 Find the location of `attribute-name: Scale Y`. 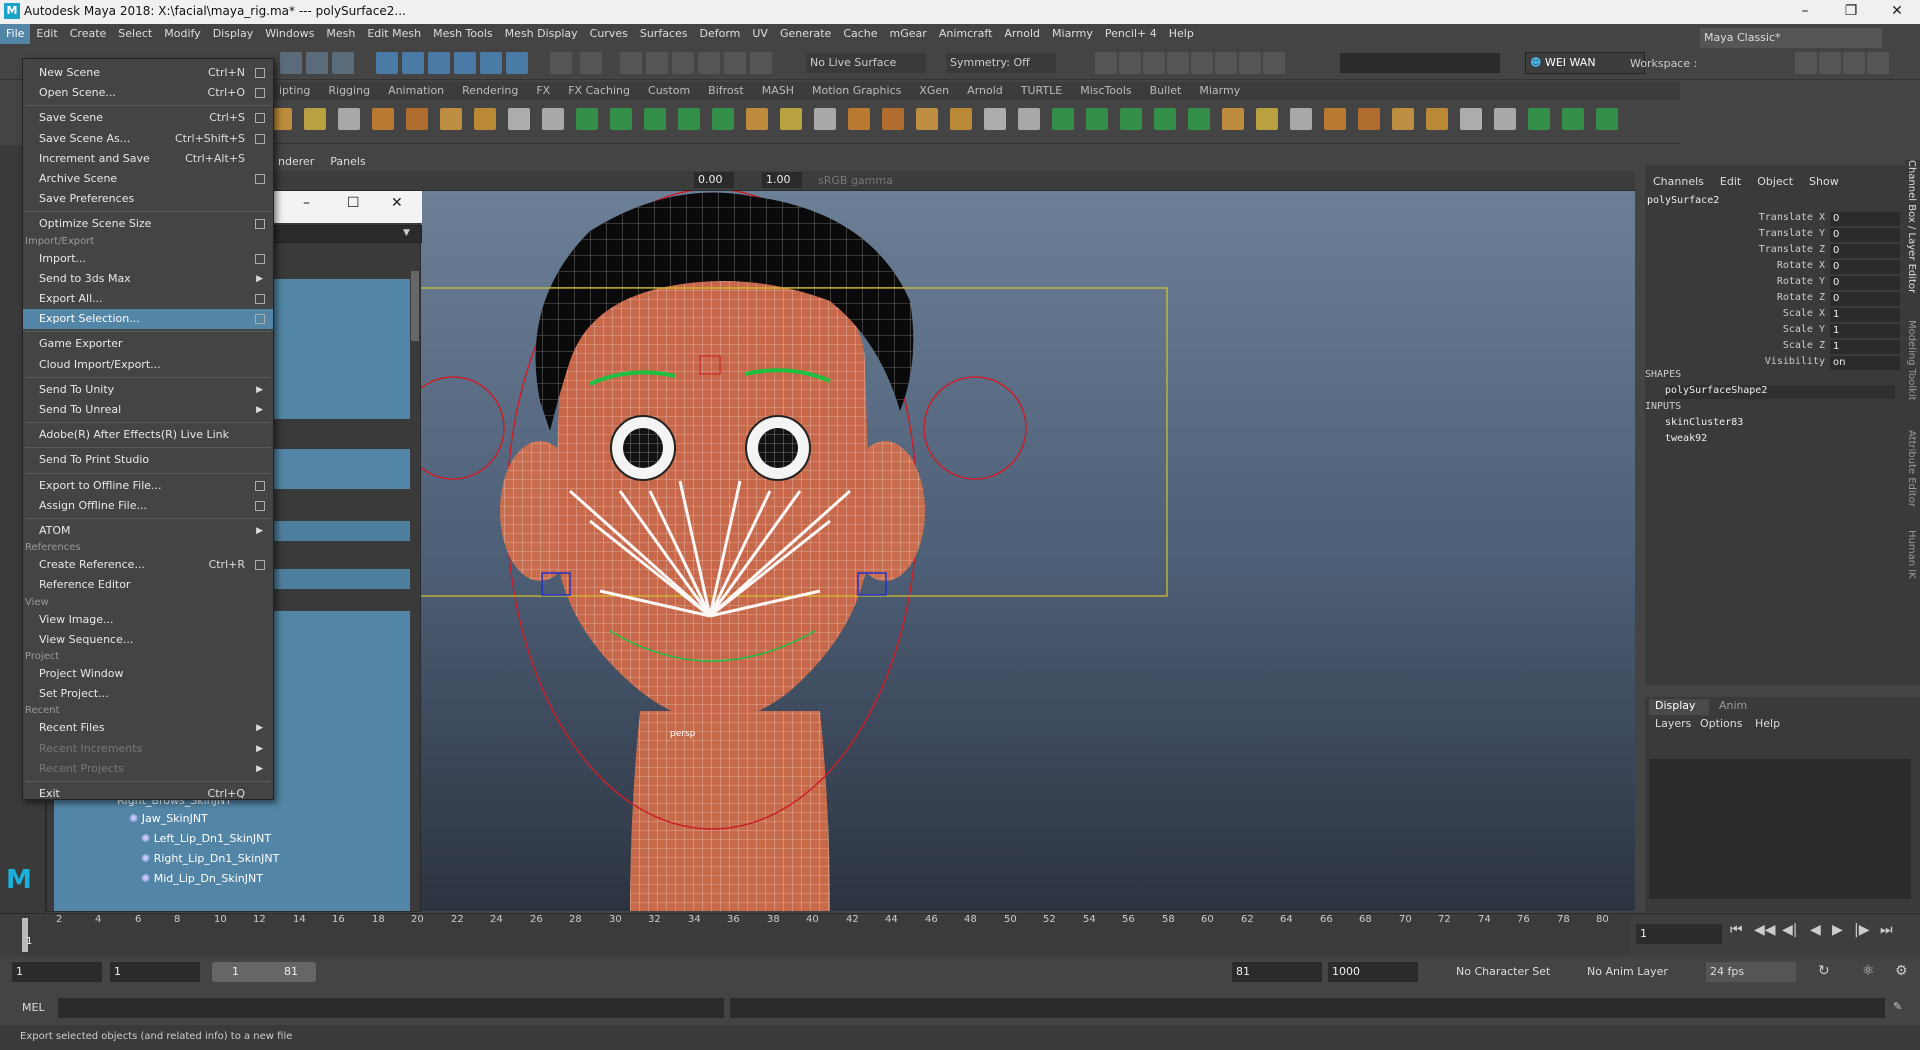

attribute-name: Scale Y is located at coordinates (1735, 332).